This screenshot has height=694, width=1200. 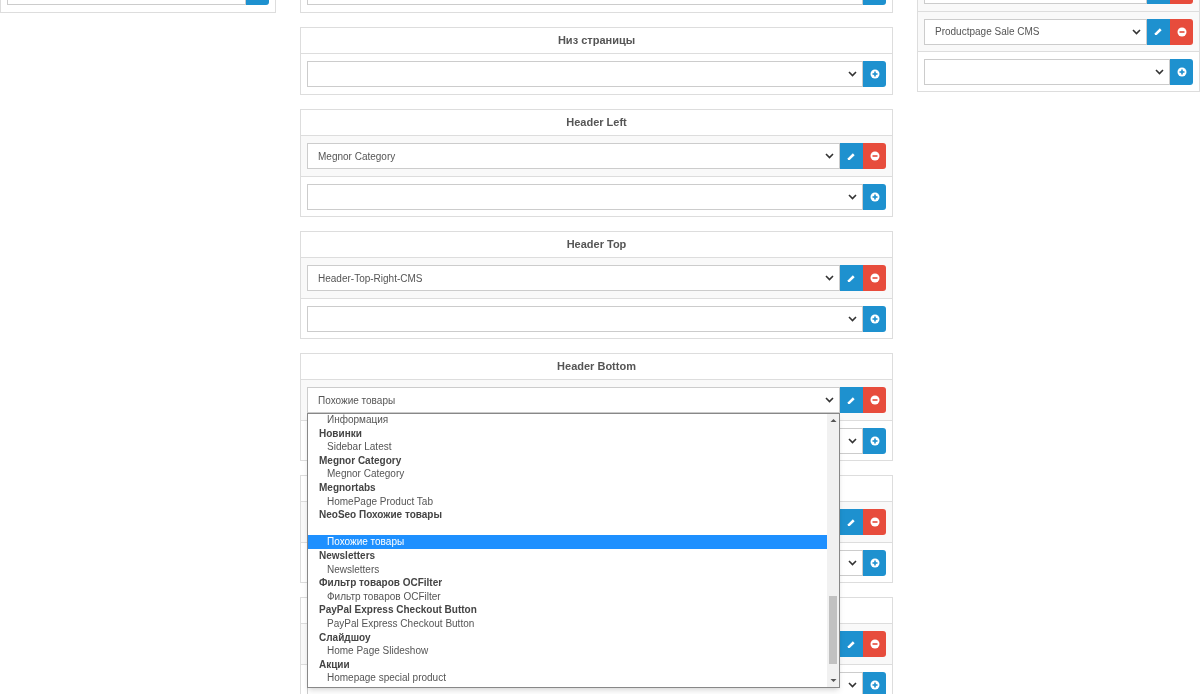 I want to click on dropdown-option: Newsletters, so click(x=567, y=569).